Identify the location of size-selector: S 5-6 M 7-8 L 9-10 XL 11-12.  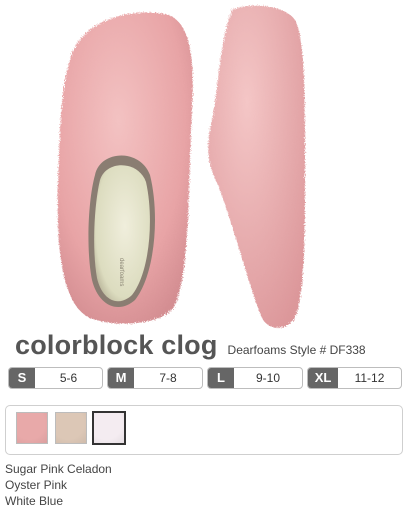
(205, 378).